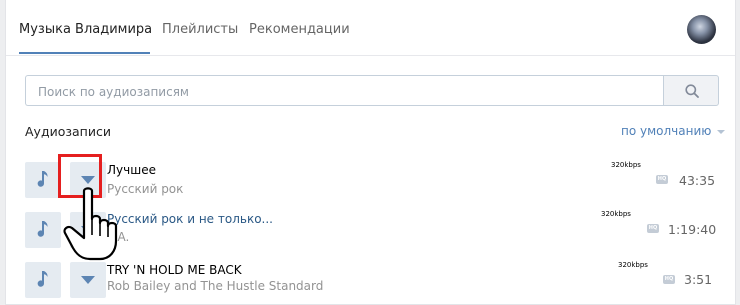 Image resolution: width=740 pixels, height=305 pixels. Describe the element at coordinates (174, 270) in the screenshot. I see `track-title: TRY 'N HOLD ME BACK` at that location.